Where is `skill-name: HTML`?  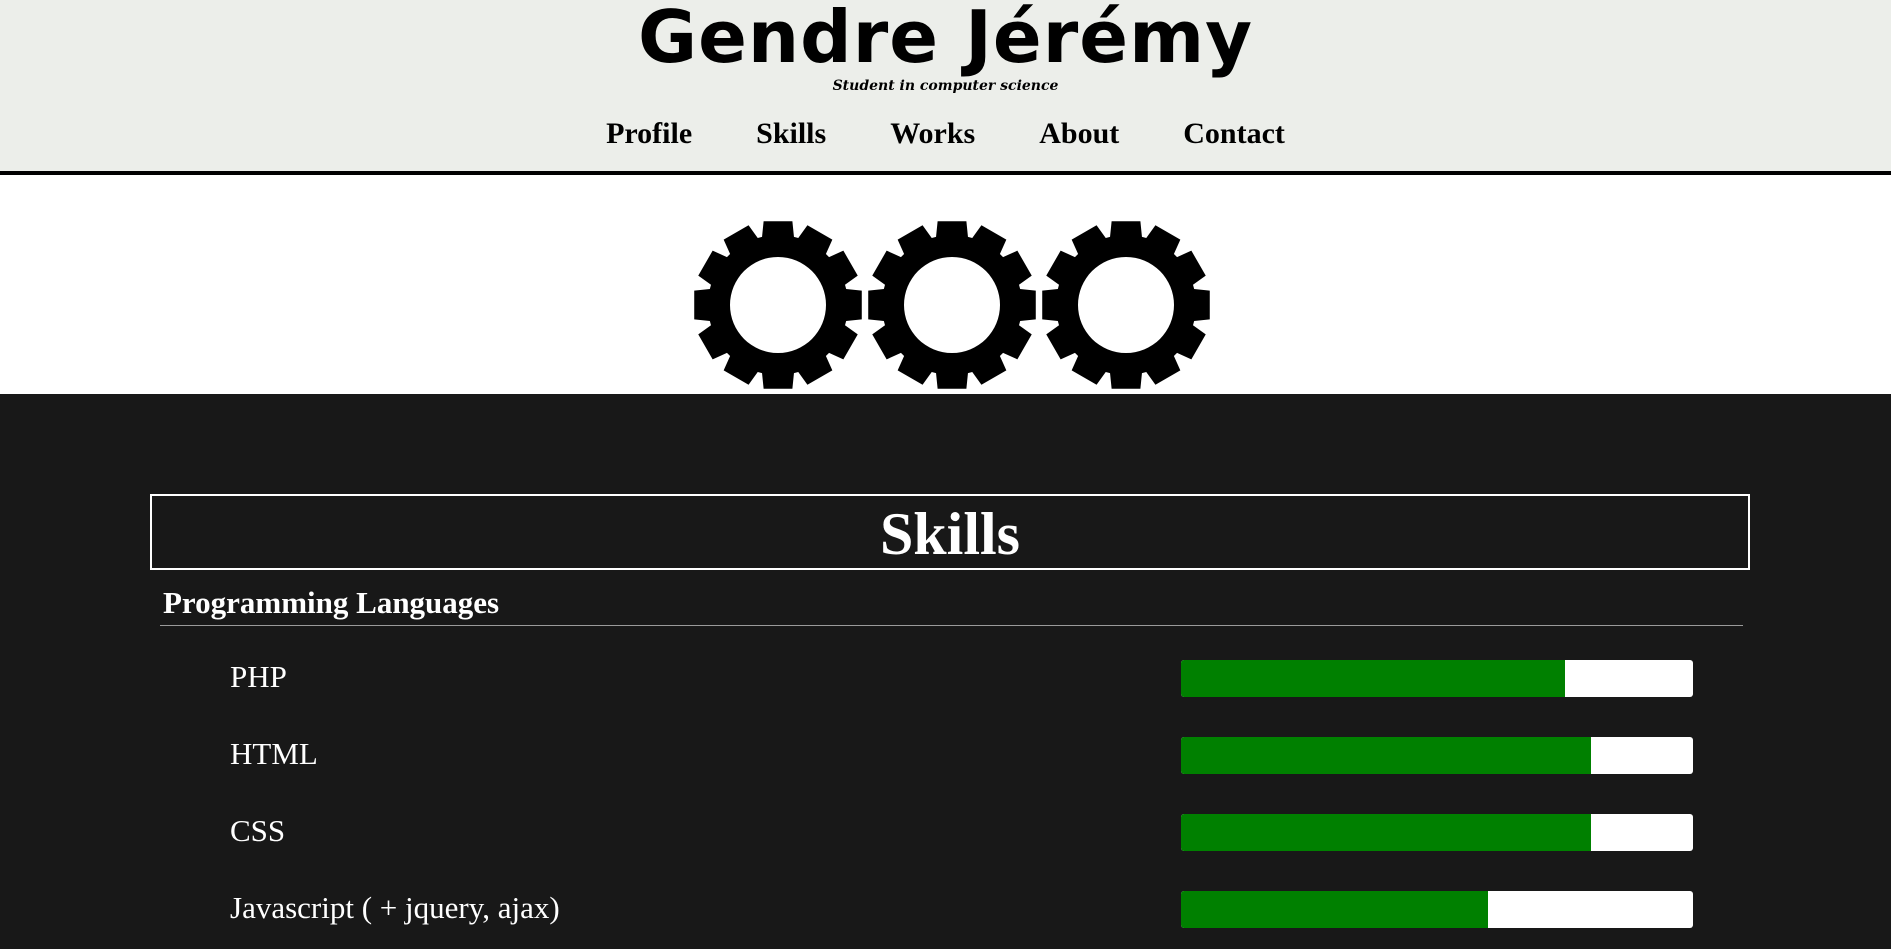
skill-name: HTML is located at coordinates (274, 753).